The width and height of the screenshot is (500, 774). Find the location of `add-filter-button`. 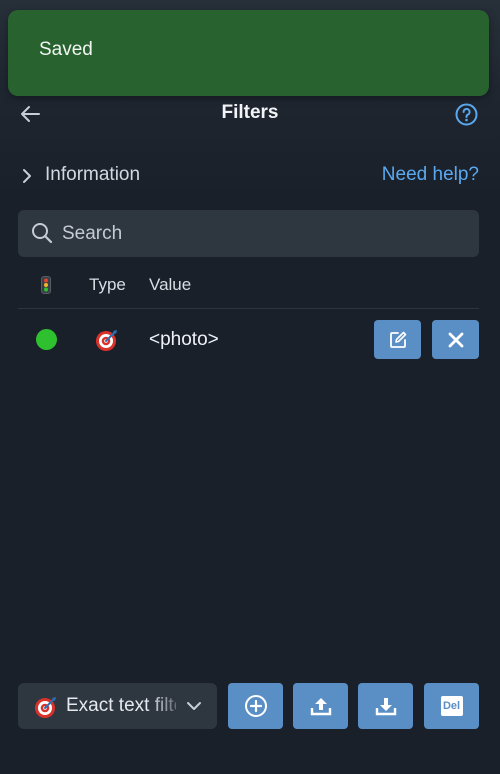

add-filter-button is located at coordinates (255, 706).